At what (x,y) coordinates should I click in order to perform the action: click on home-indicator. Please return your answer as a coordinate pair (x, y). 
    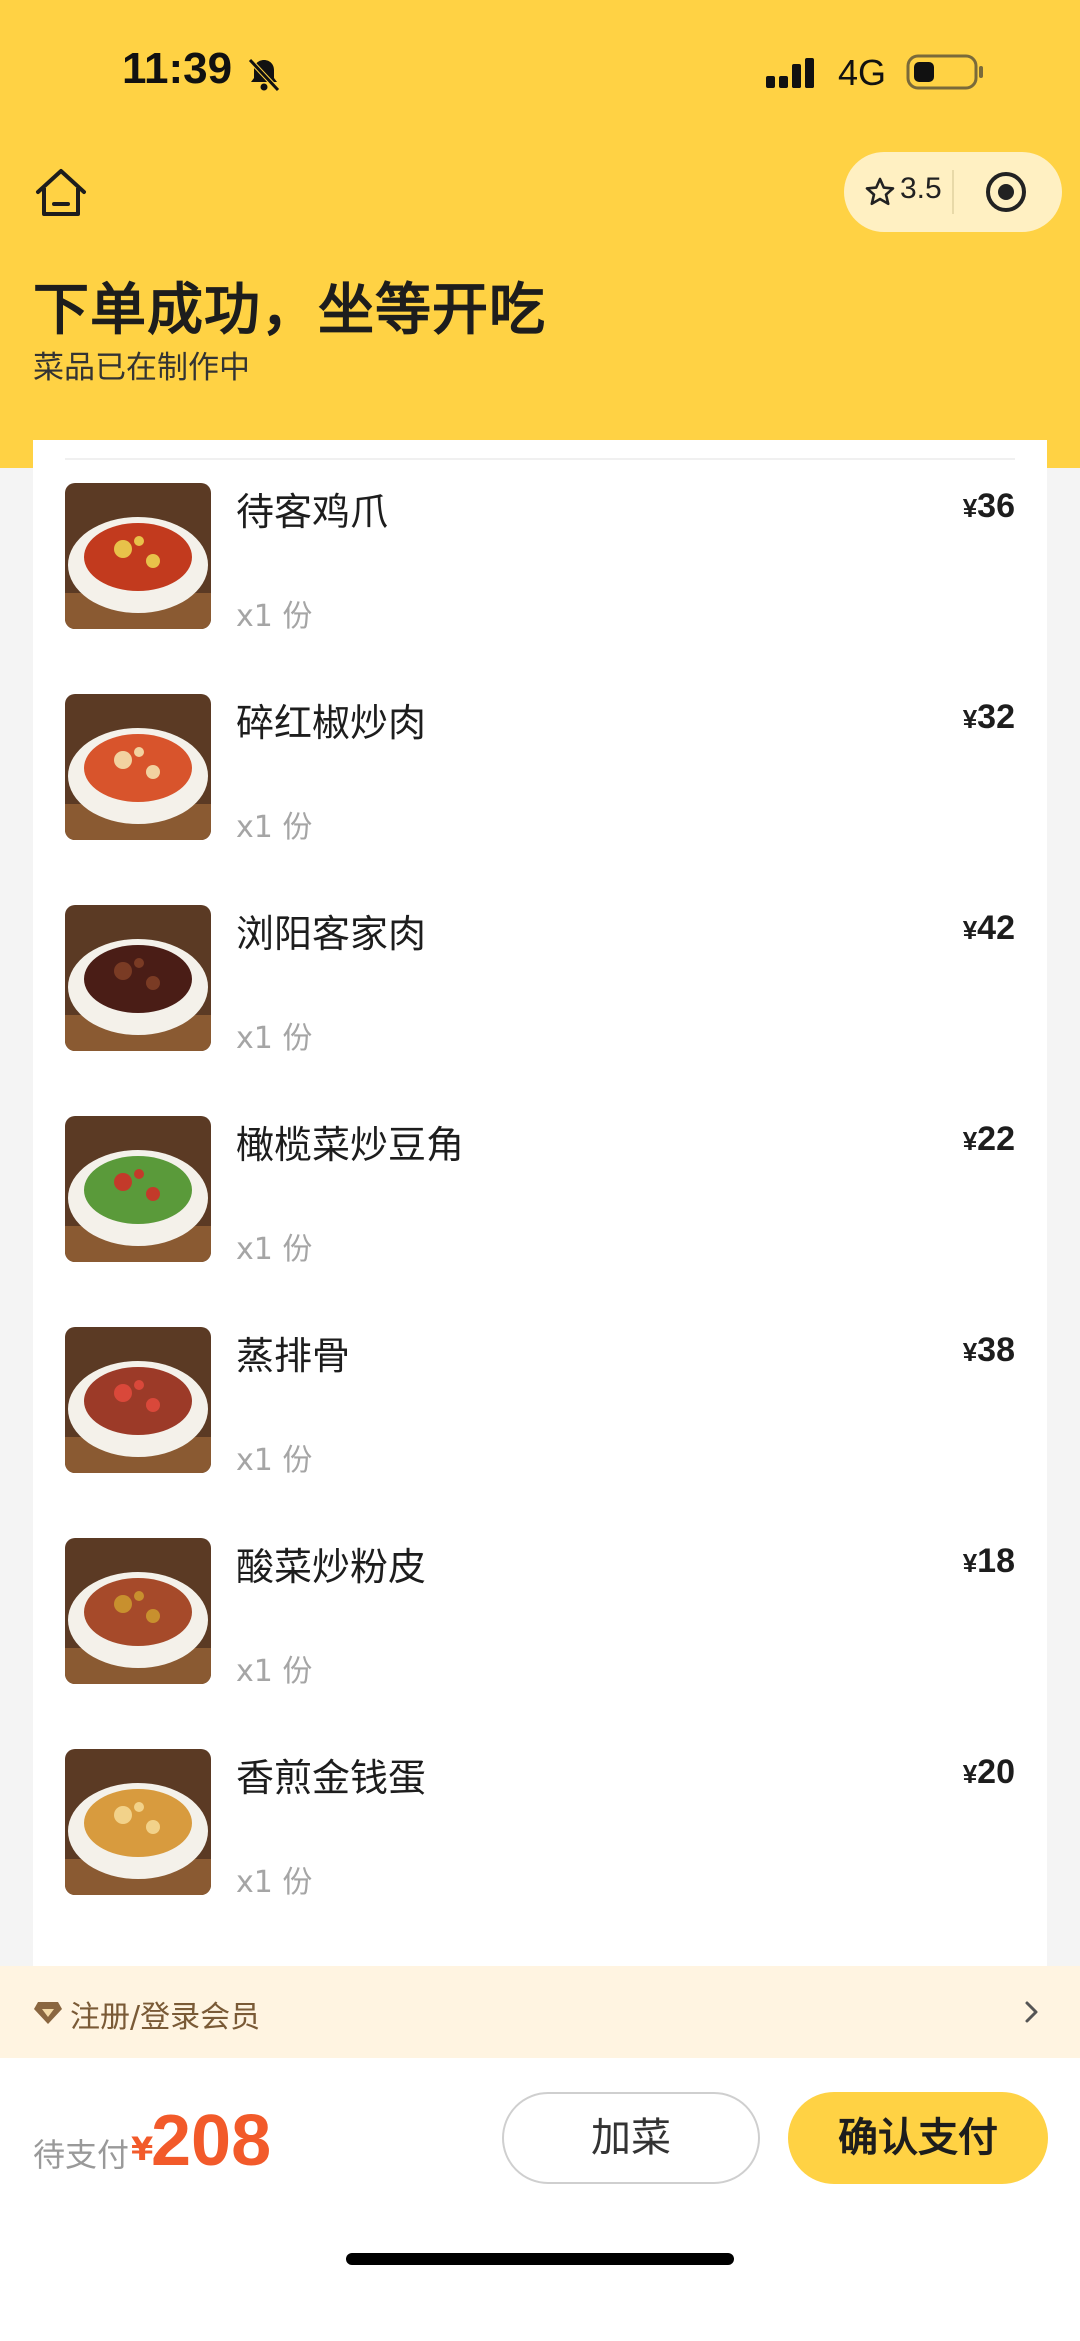
    Looking at the image, I should click on (540, 2259).